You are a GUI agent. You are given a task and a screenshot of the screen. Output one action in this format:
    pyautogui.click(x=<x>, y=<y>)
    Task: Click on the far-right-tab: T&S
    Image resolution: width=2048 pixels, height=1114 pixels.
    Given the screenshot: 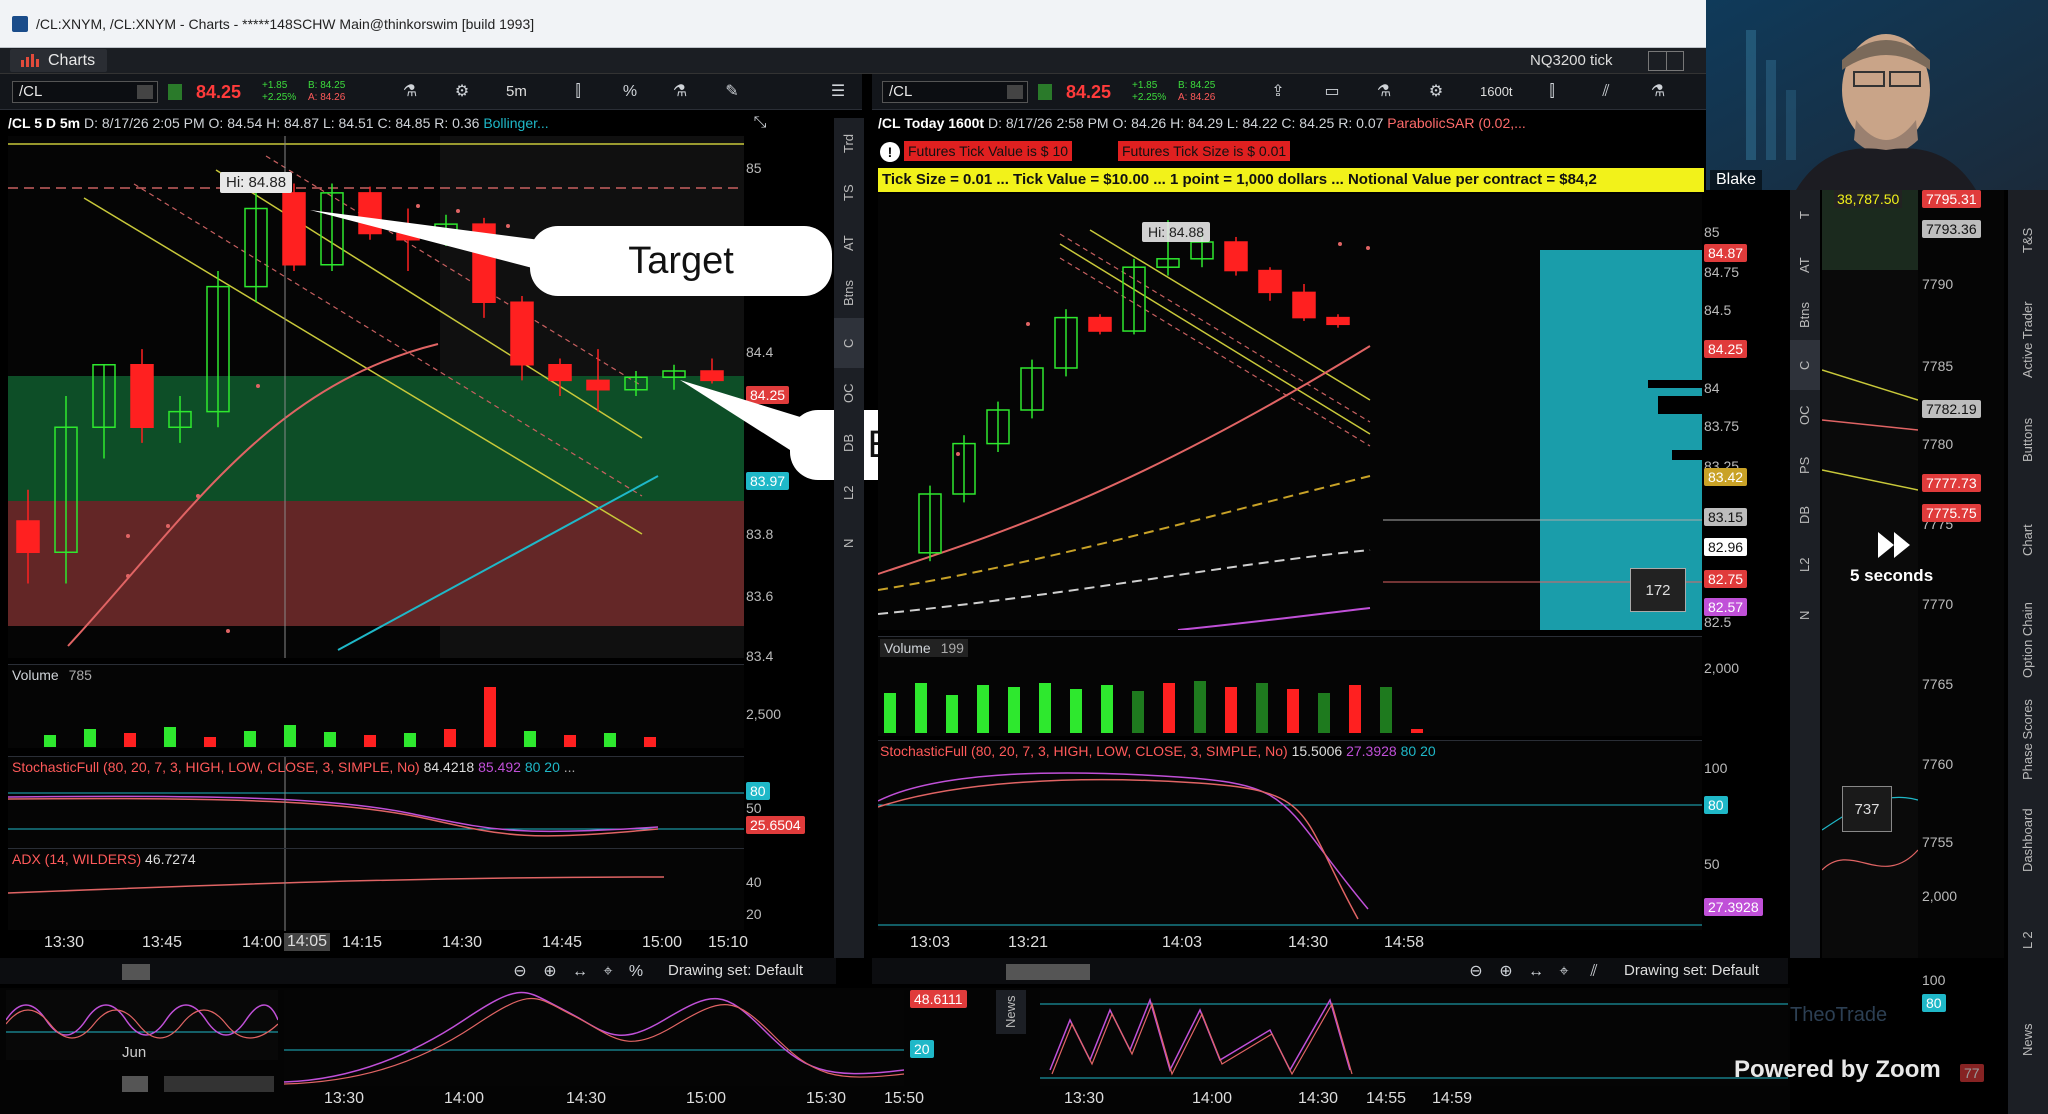 What is the action you would take?
    pyautogui.click(x=2028, y=240)
    